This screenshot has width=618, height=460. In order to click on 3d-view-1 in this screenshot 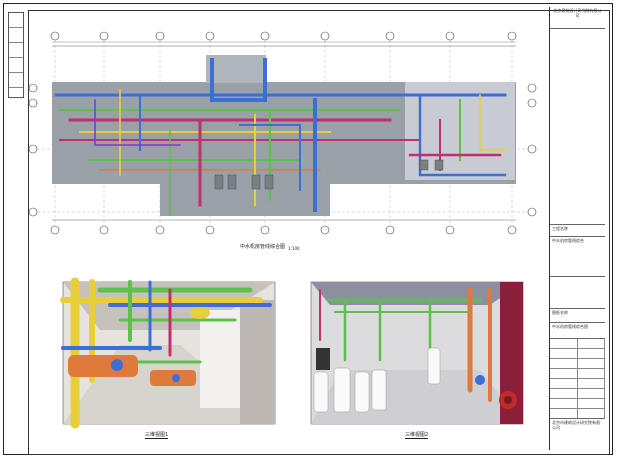, I will do `click(168, 353)`.